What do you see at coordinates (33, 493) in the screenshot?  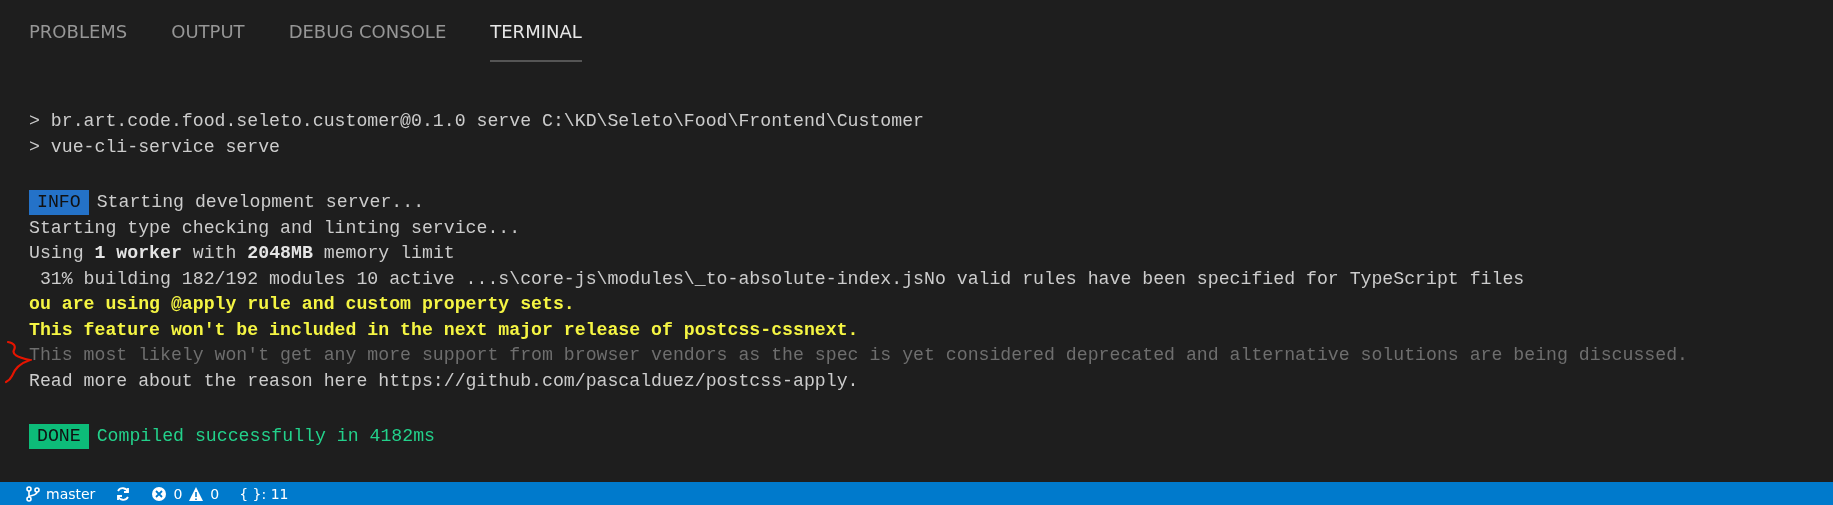 I see `branch-icon` at bounding box center [33, 493].